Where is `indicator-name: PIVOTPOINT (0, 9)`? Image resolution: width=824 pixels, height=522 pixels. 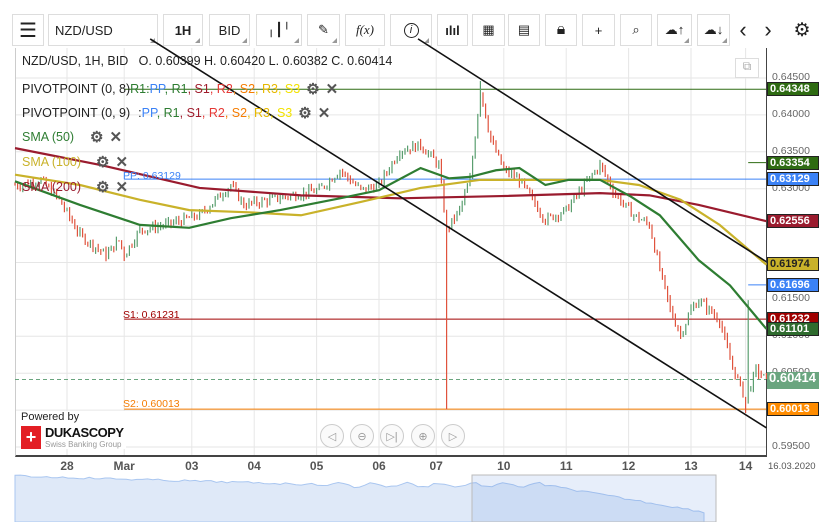
indicator-name: PIVOTPOINT (0, 9) is located at coordinates (76, 113).